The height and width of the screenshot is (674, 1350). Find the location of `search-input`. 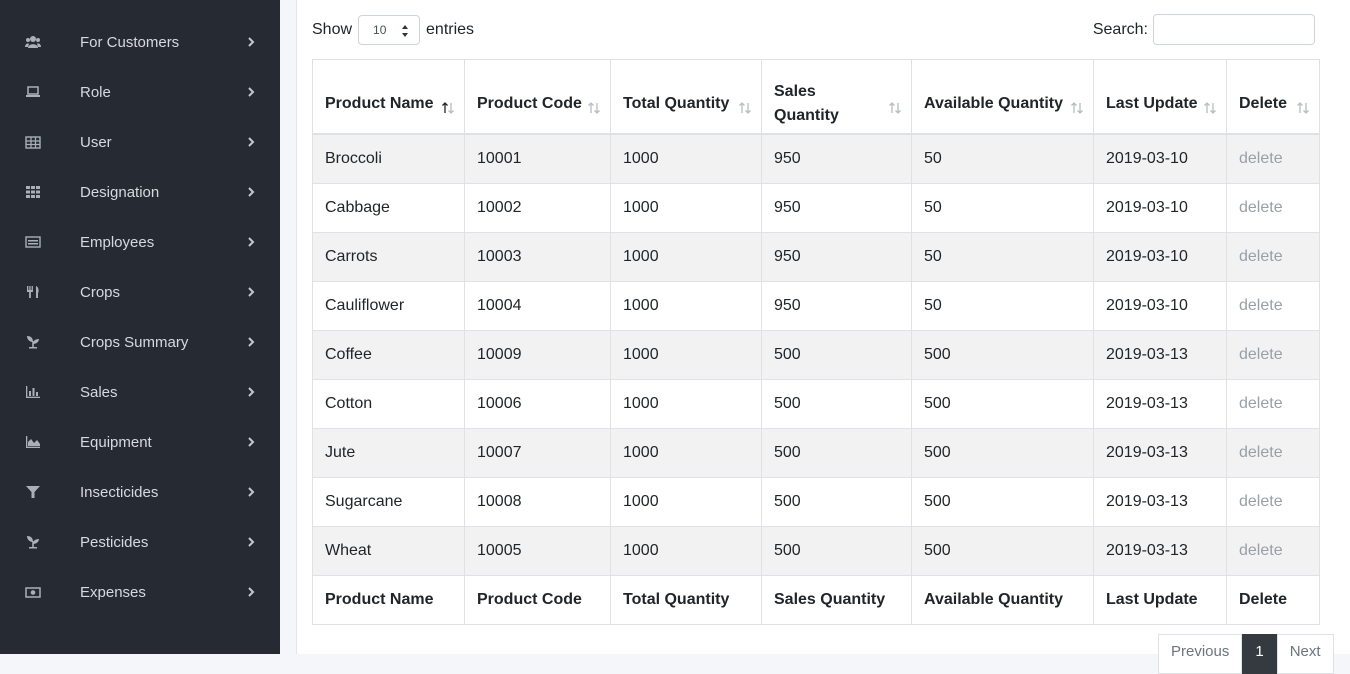

search-input is located at coordinates (1234, 29).